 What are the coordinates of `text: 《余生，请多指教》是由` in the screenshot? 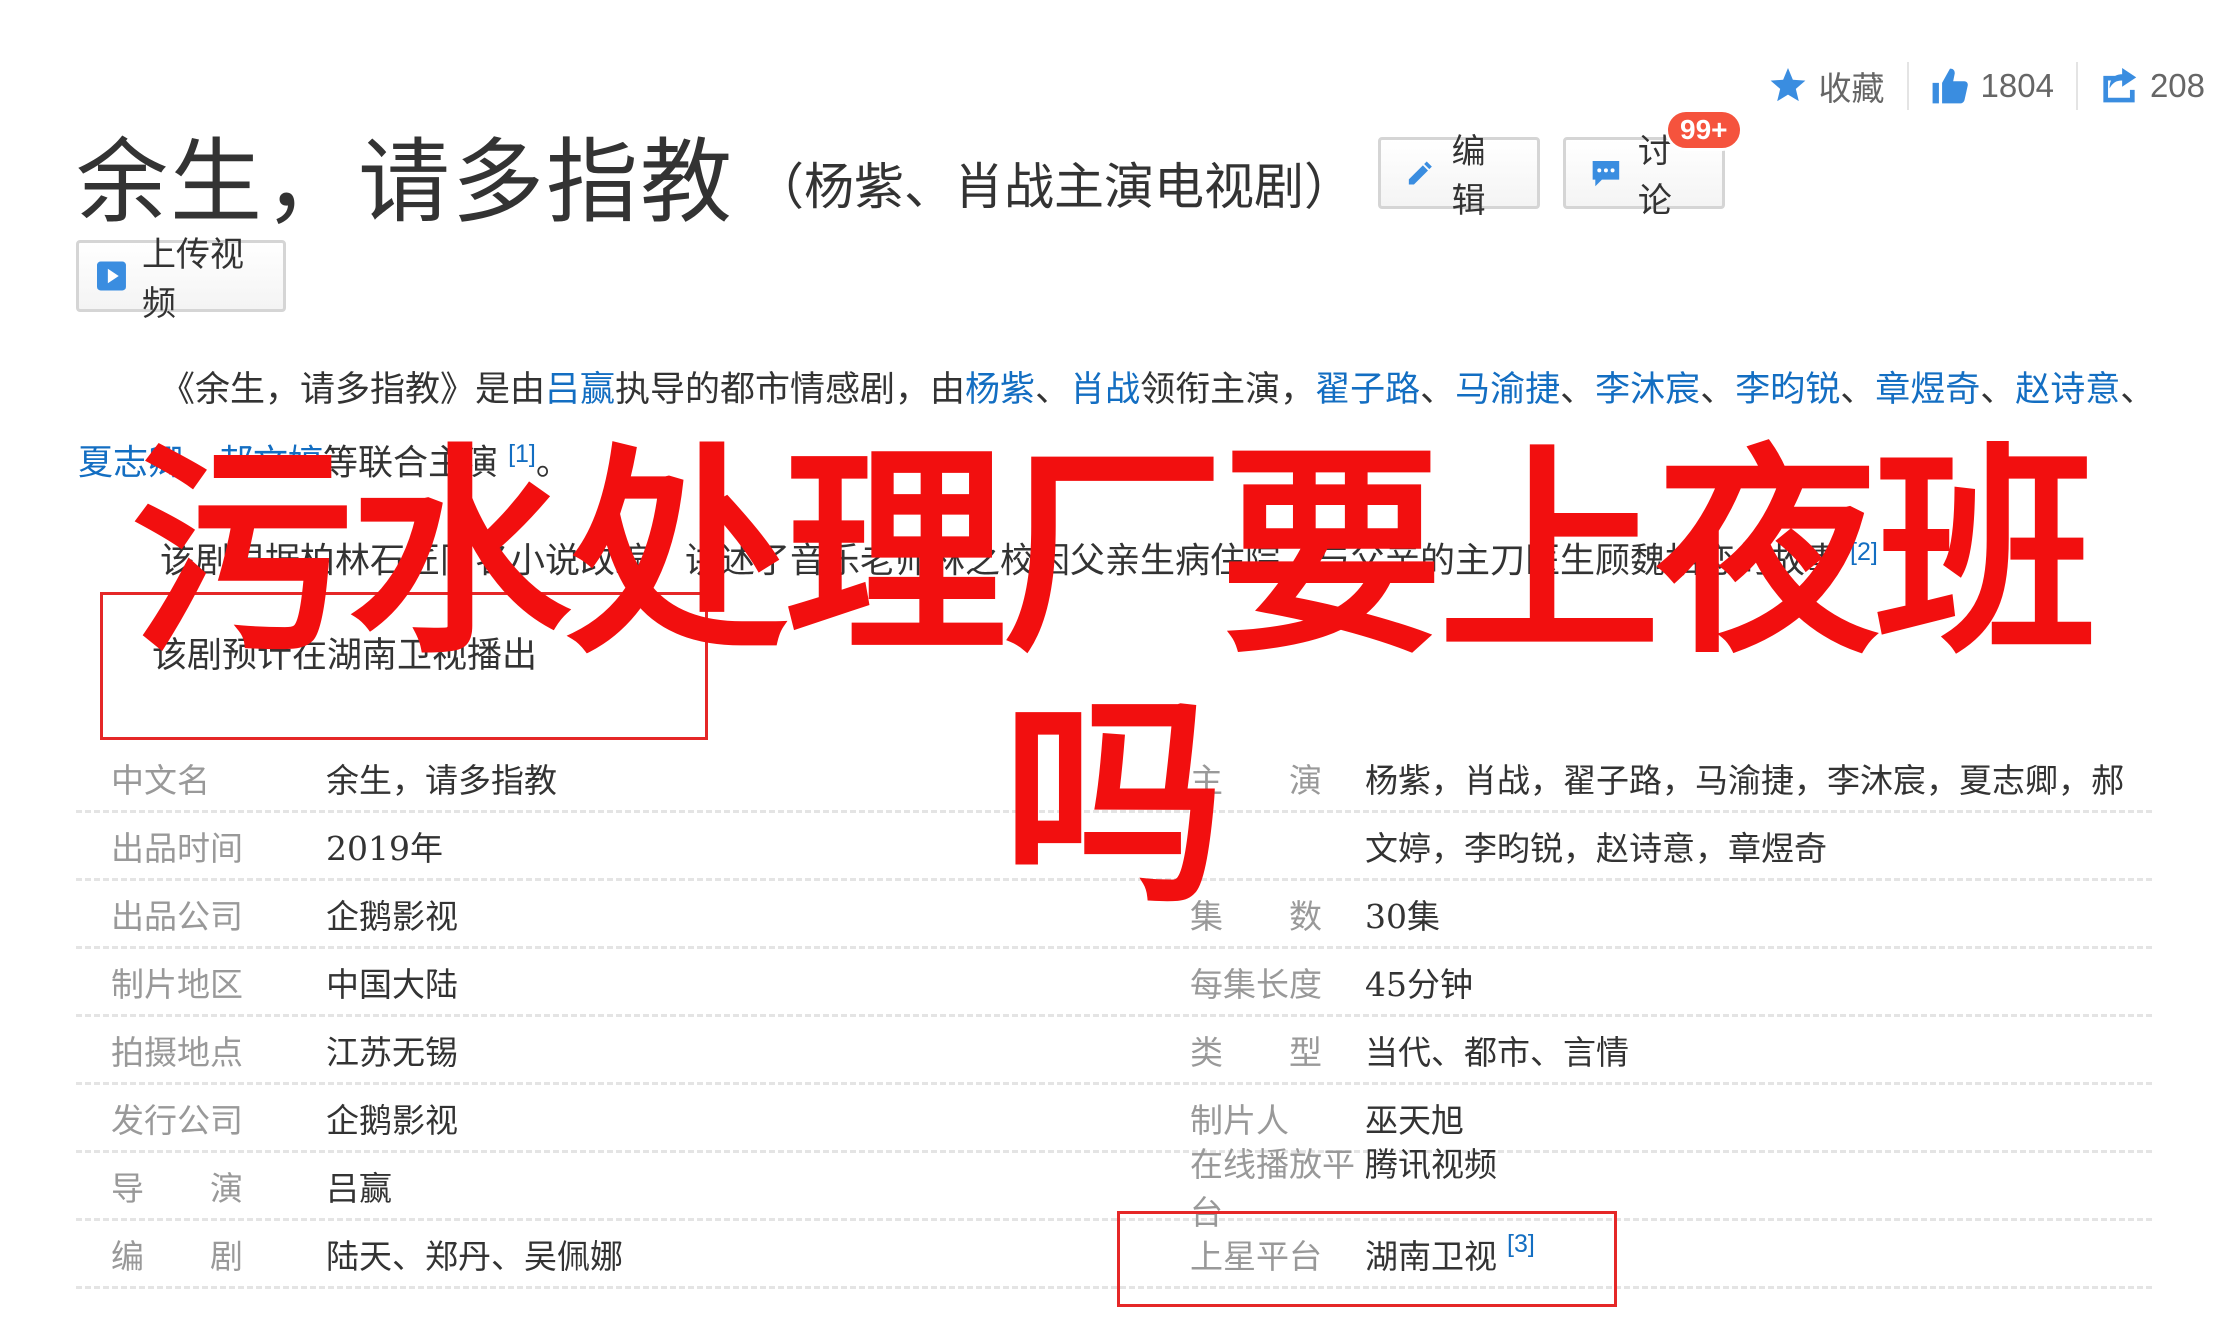 It's located at (353, 390).